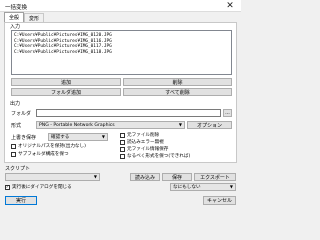  I want to click on checkmark-icon: ✓, so click(7, 186).